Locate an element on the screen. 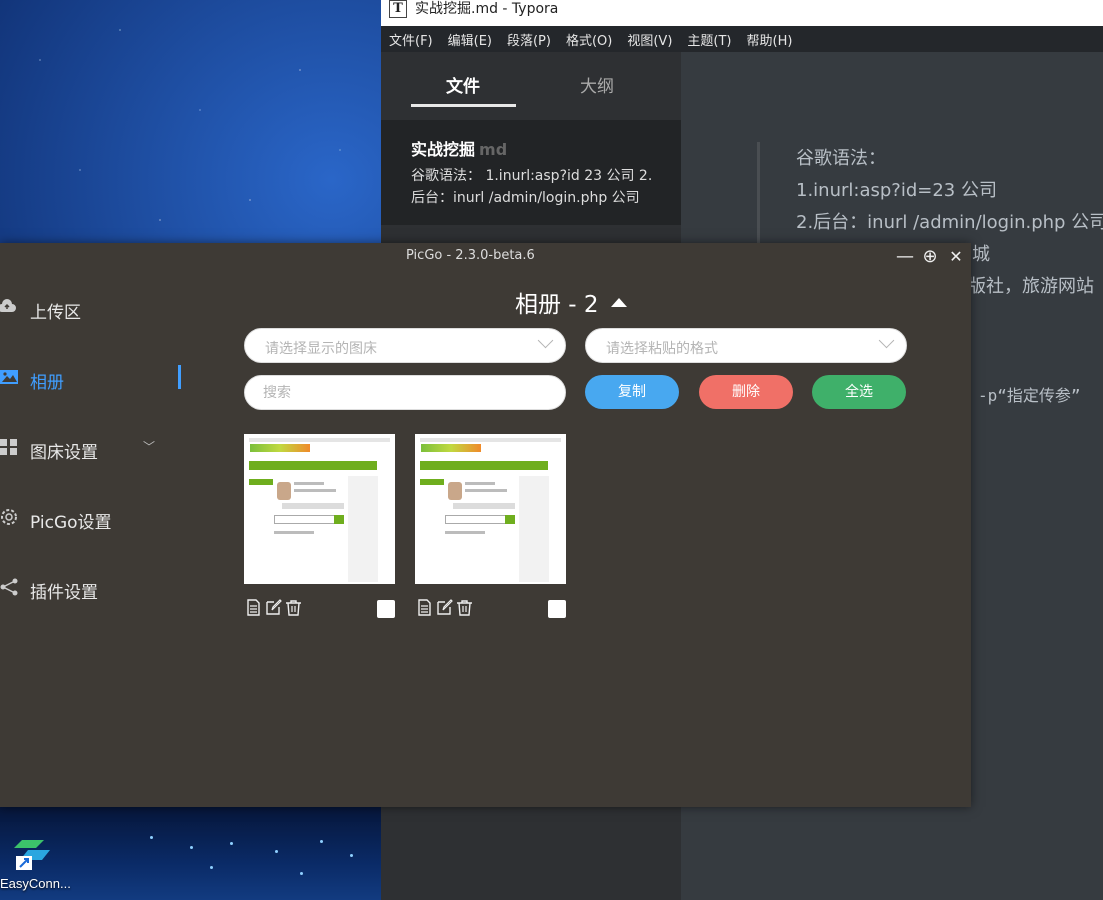 The height and width of the screenshot is (900, 1103). select-all-button: 全选 is located at coordinates (859, 392).